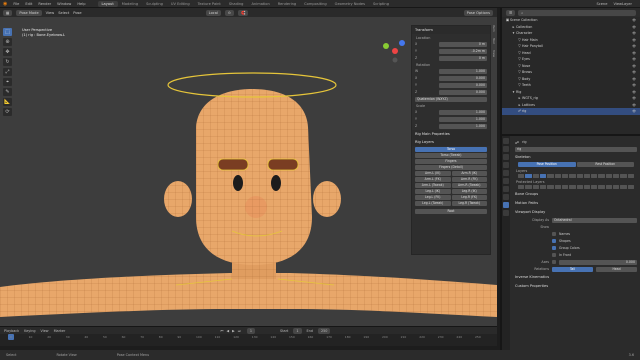 This screenshot has width=640, height=360. I want to click on rig-layer-button: Leg.R (IK), so click(469, 191).